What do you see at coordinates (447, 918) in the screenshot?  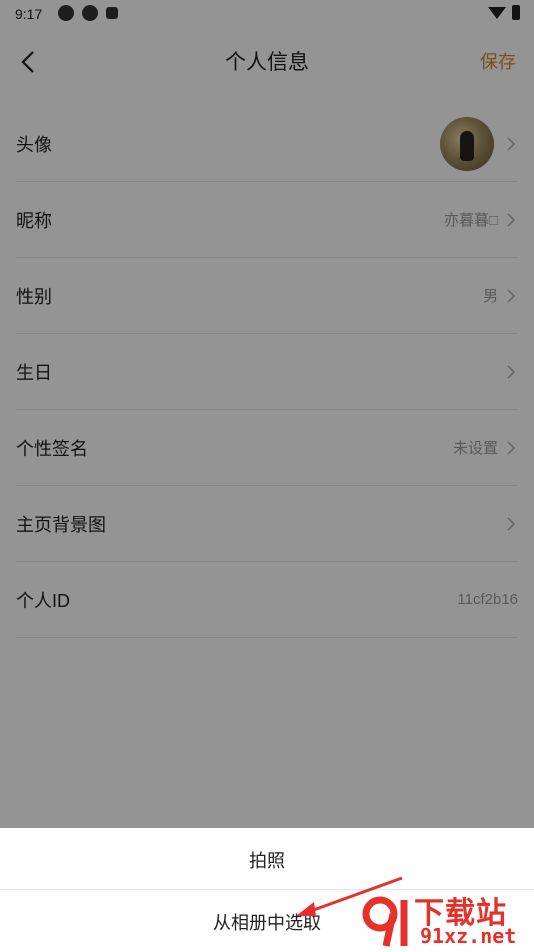 I see `watermark: 下载站 91xz.net` at bounding box center [447, 918].